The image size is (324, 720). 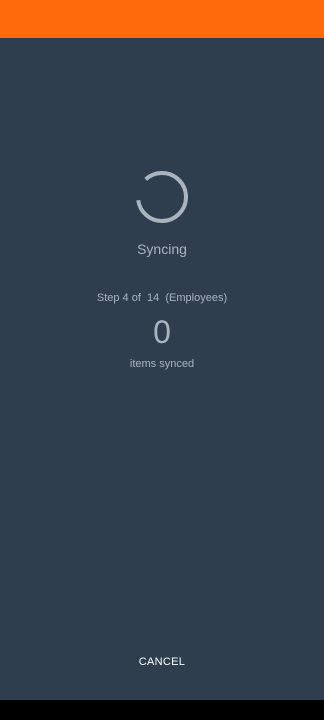 I want to click on status-bar, so click(x=162, y=19).